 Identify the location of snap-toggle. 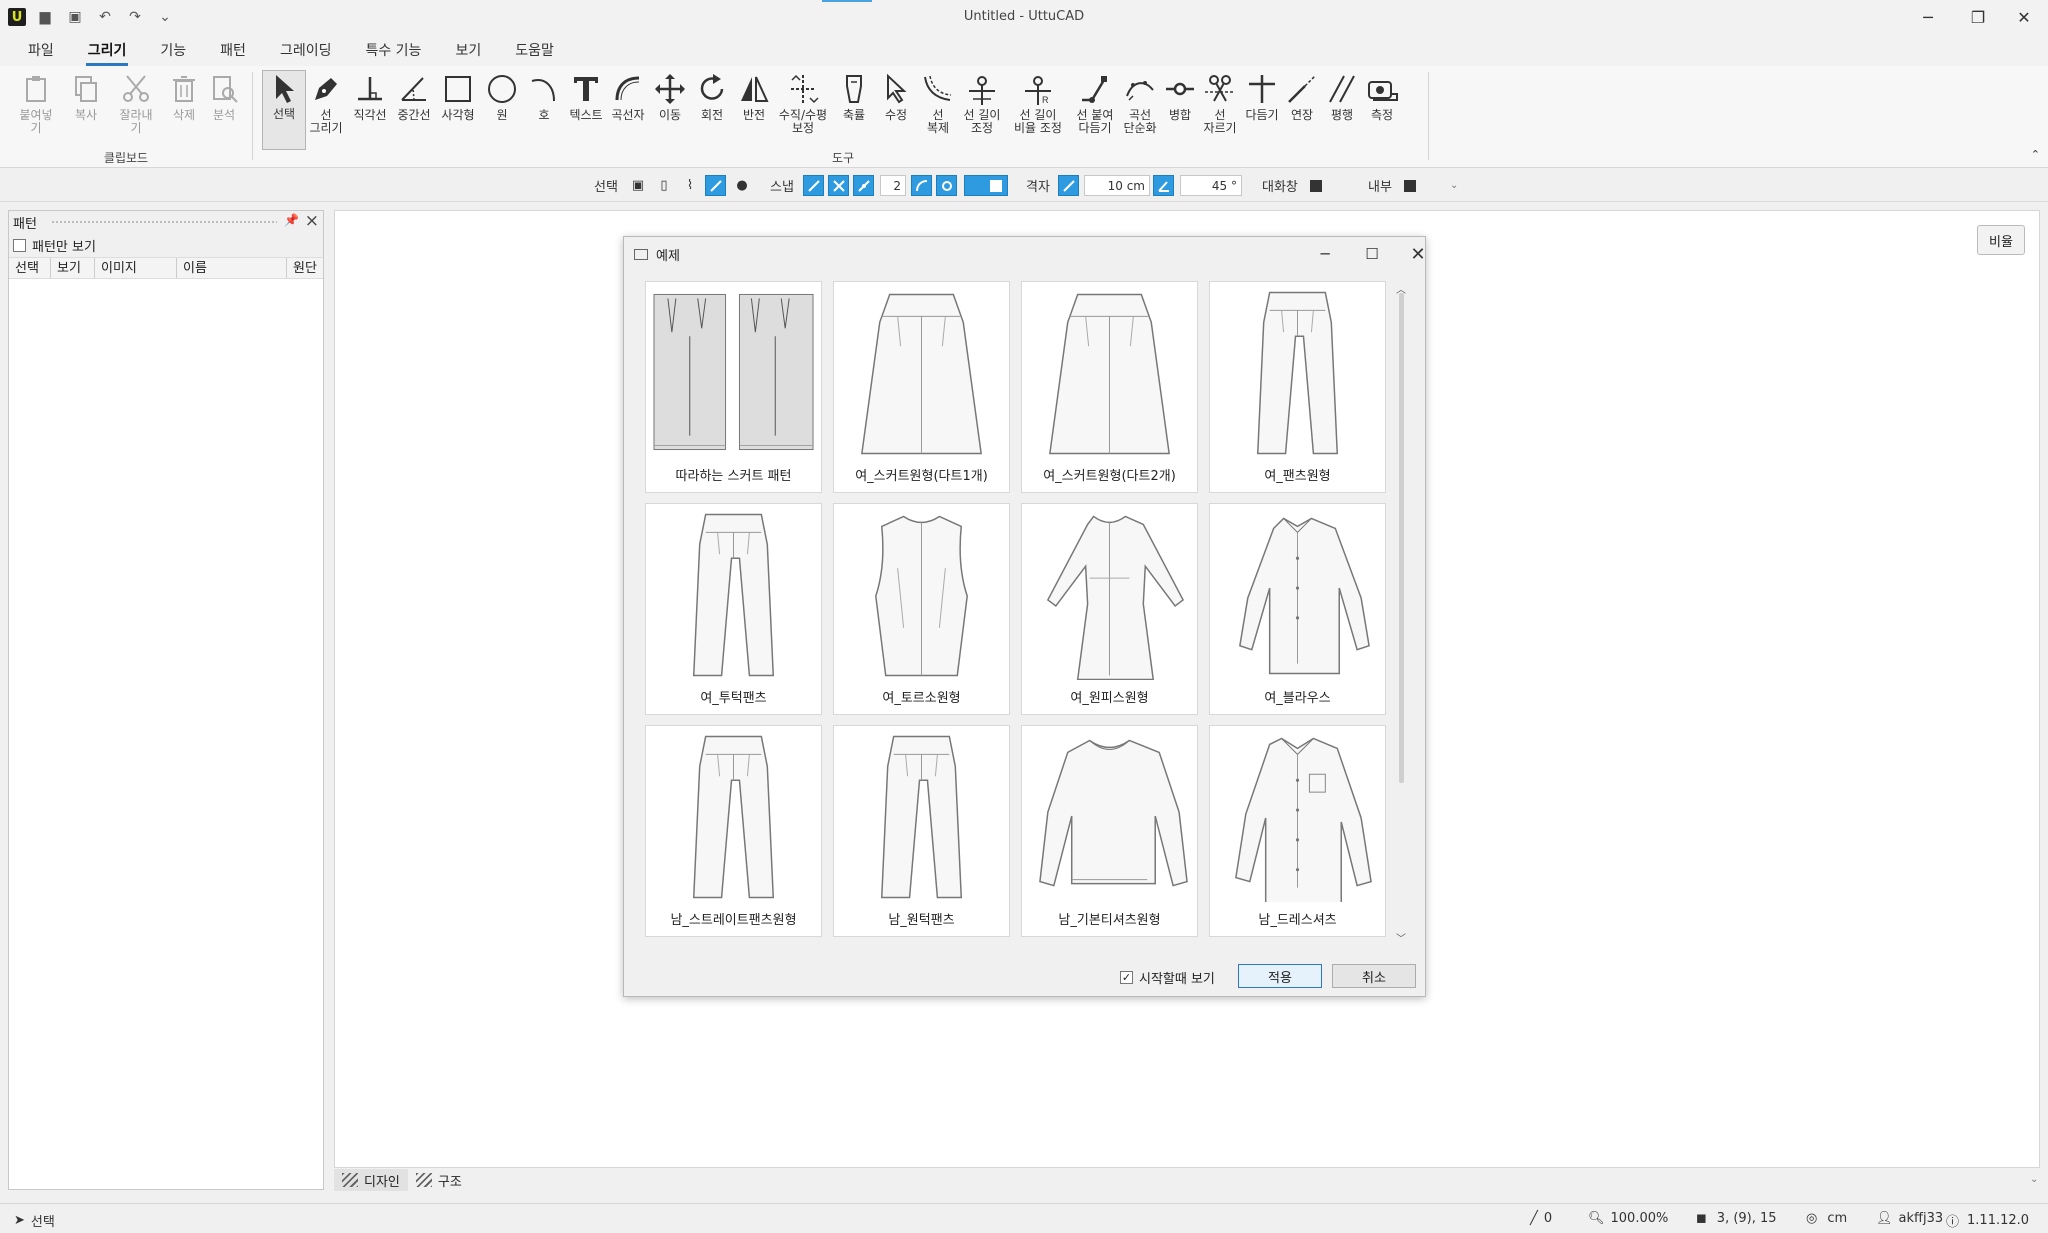
(986, 185).